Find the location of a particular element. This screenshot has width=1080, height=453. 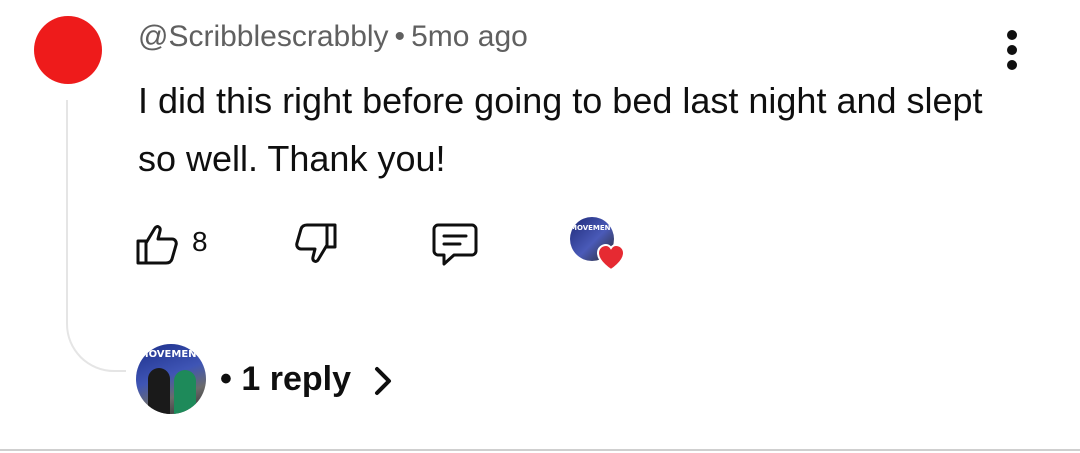

comment-icon is located at coordinates (455, 244).